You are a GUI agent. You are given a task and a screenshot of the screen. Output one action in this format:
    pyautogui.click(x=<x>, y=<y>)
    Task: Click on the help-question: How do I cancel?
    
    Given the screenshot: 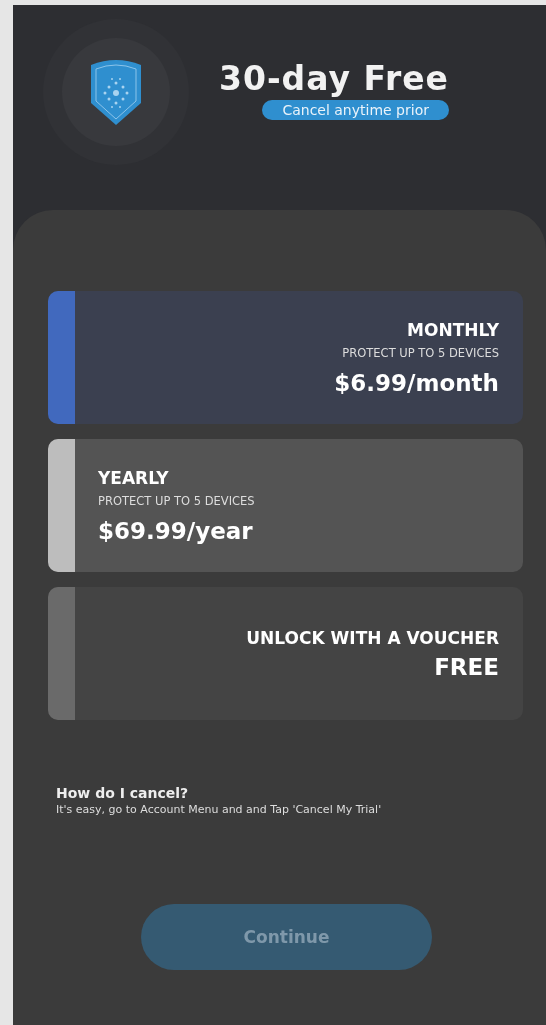 What is the action you would take?
    pyautogui.click(x=123, y=793)
    